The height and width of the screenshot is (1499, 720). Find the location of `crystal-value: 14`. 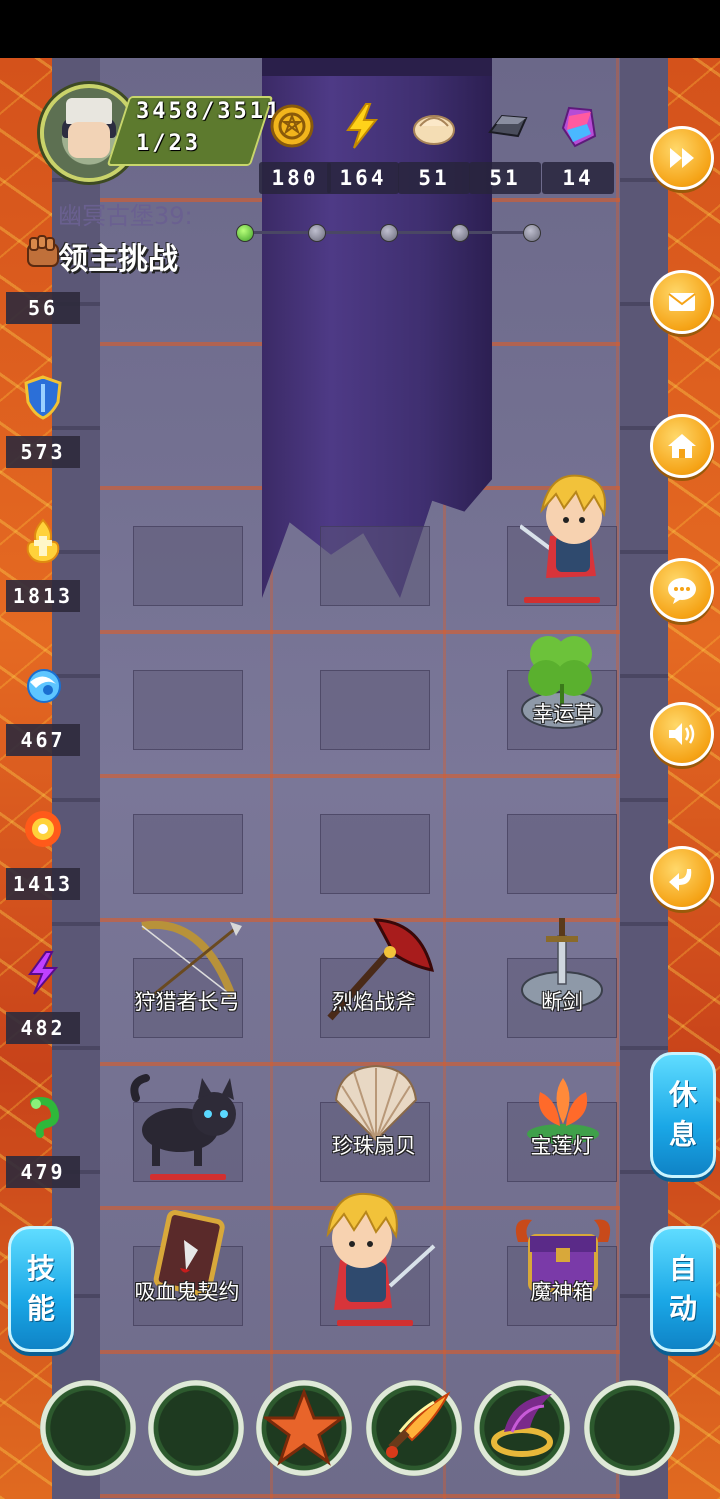

crystal-value: 14 is located at coordinates (578, 178).